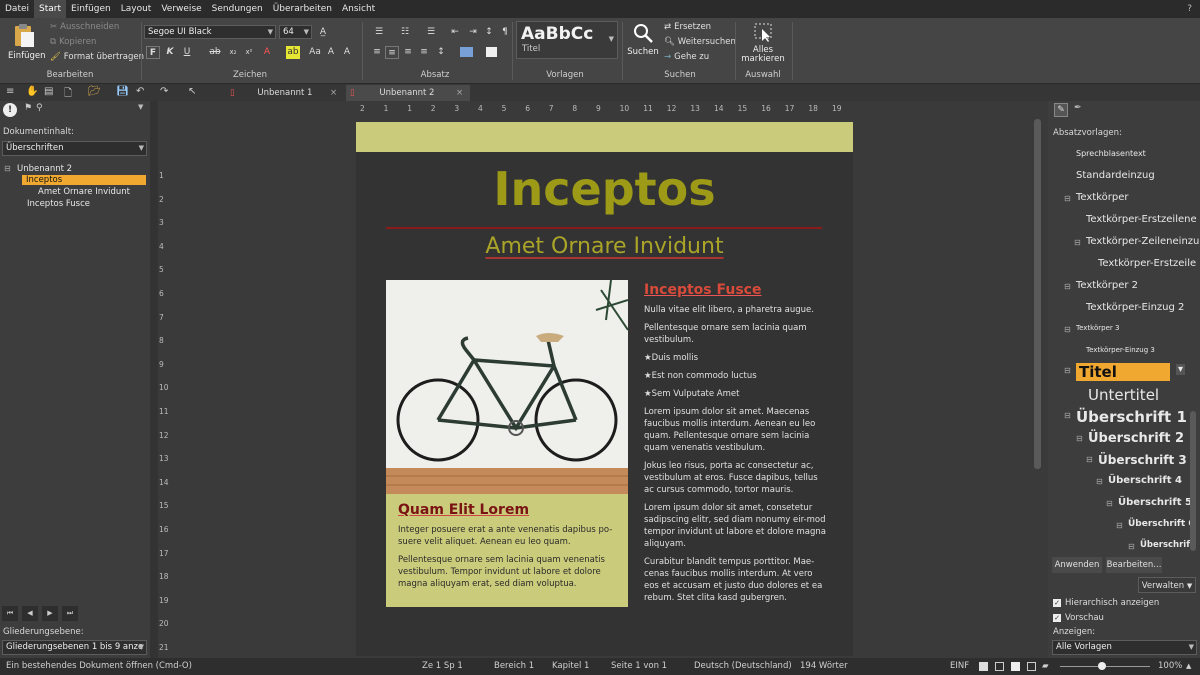  Describe the element at coordinates (1078, 108) in the screenshot. I see `character-styles-icon: ✒` at that location.